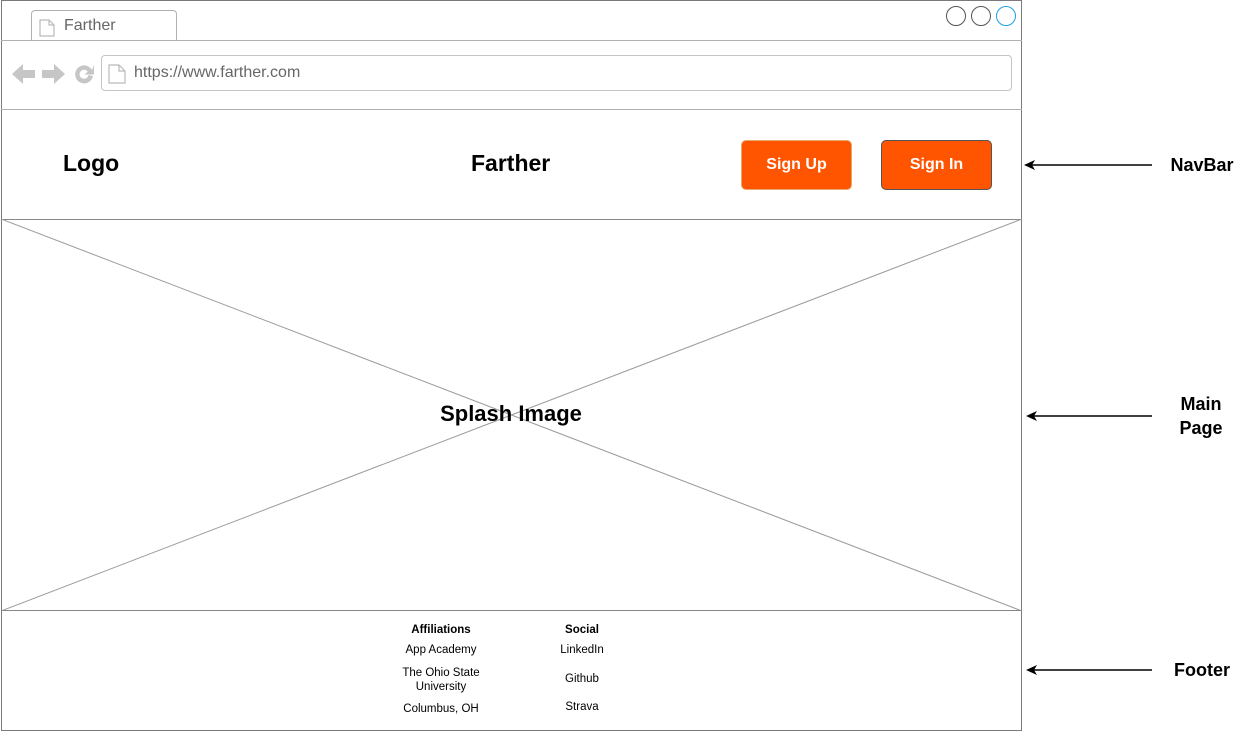 The height and width of the screenshot is (731, 1252). What do you see at coordinates (1202, 670) in the screenshot?
I see `footer-annotation: Footer` at bounding box center [1202, 670].